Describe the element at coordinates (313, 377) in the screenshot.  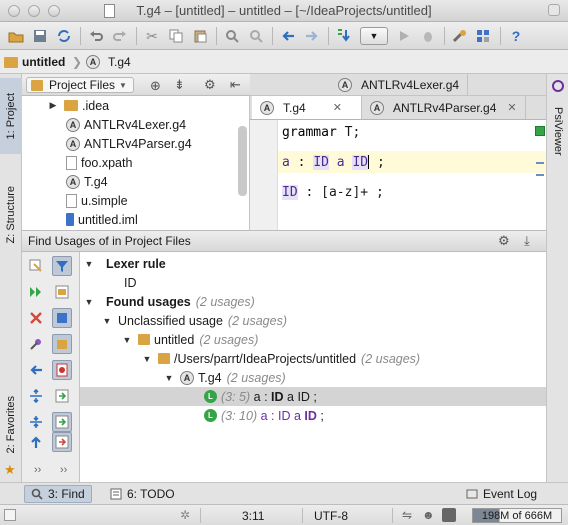
I see `node-file: ▼ A T.g4 (2 usages)` at that location.